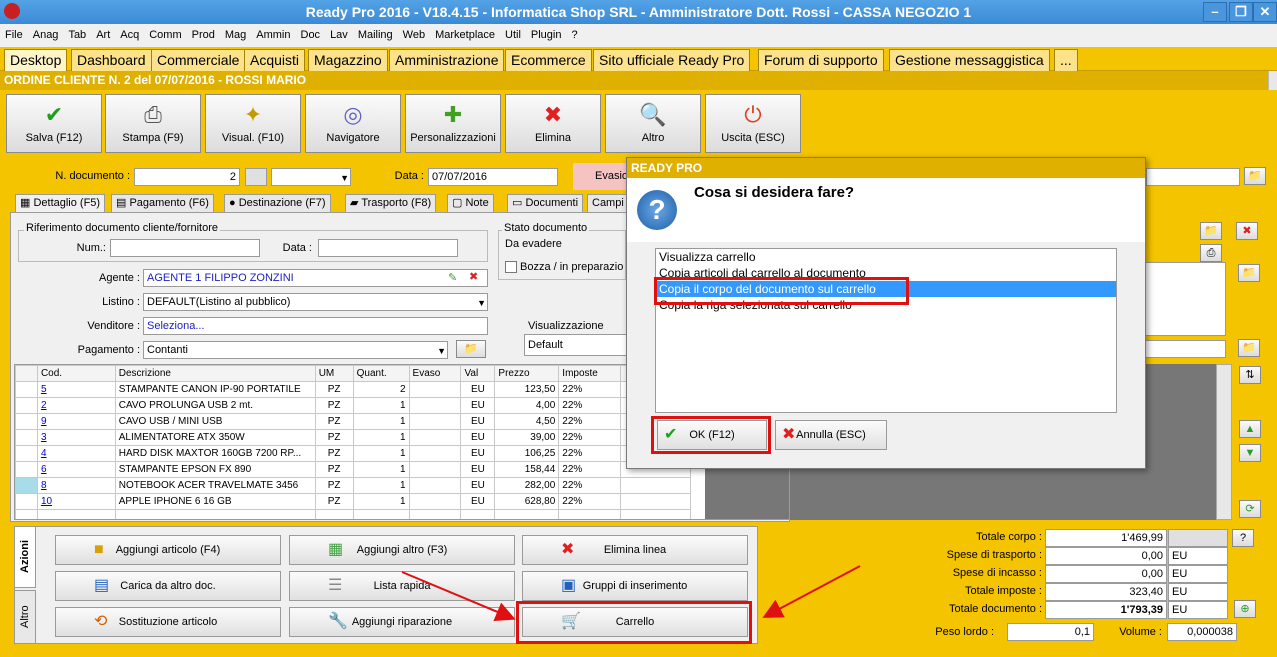 The image size is (1277, 657). What do you see at coordinates (574, 33) in the screenshot?
I see `menu-item-: ?` at bounding box center [574, 33].